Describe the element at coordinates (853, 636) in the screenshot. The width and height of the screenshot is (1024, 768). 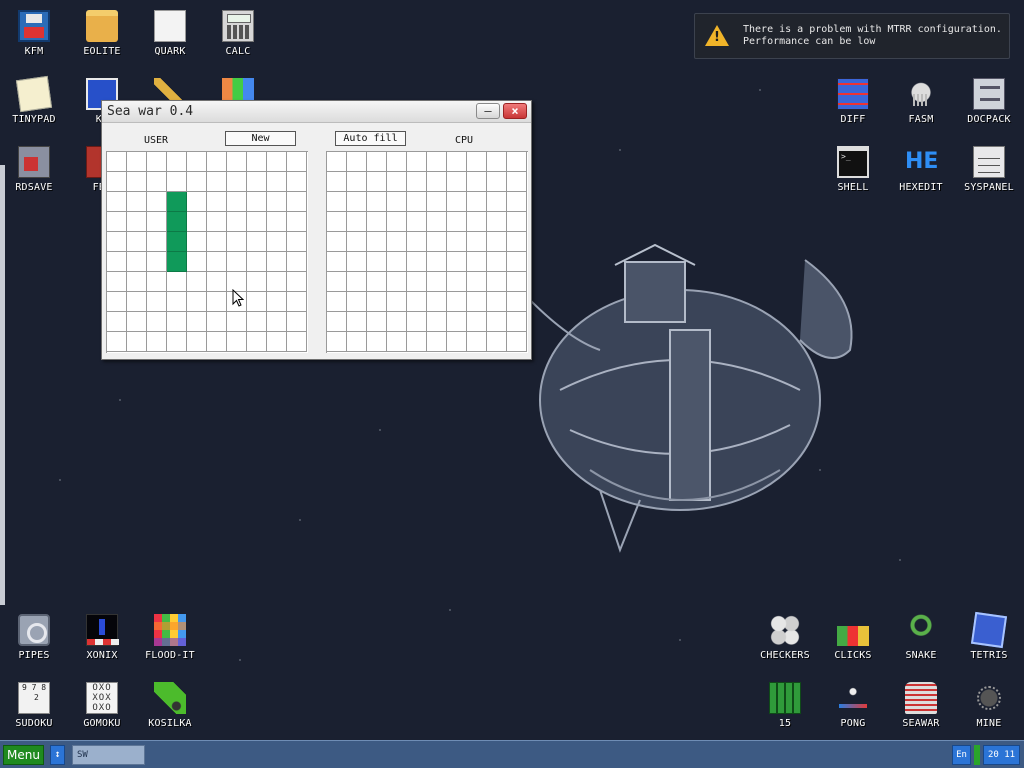
I see `desktop-icon-clicks: CLICKS` at that location.